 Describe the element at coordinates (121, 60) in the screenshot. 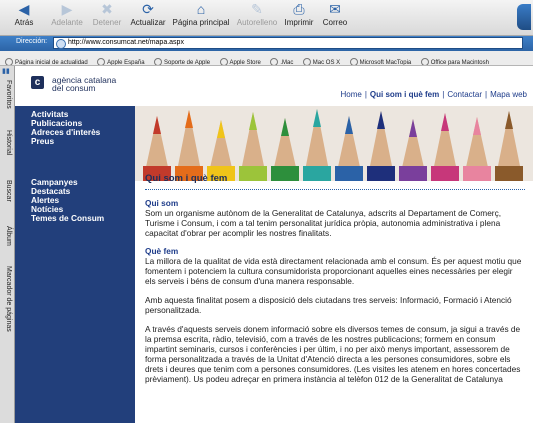

I see `favorite-link: Apple España` at that location.